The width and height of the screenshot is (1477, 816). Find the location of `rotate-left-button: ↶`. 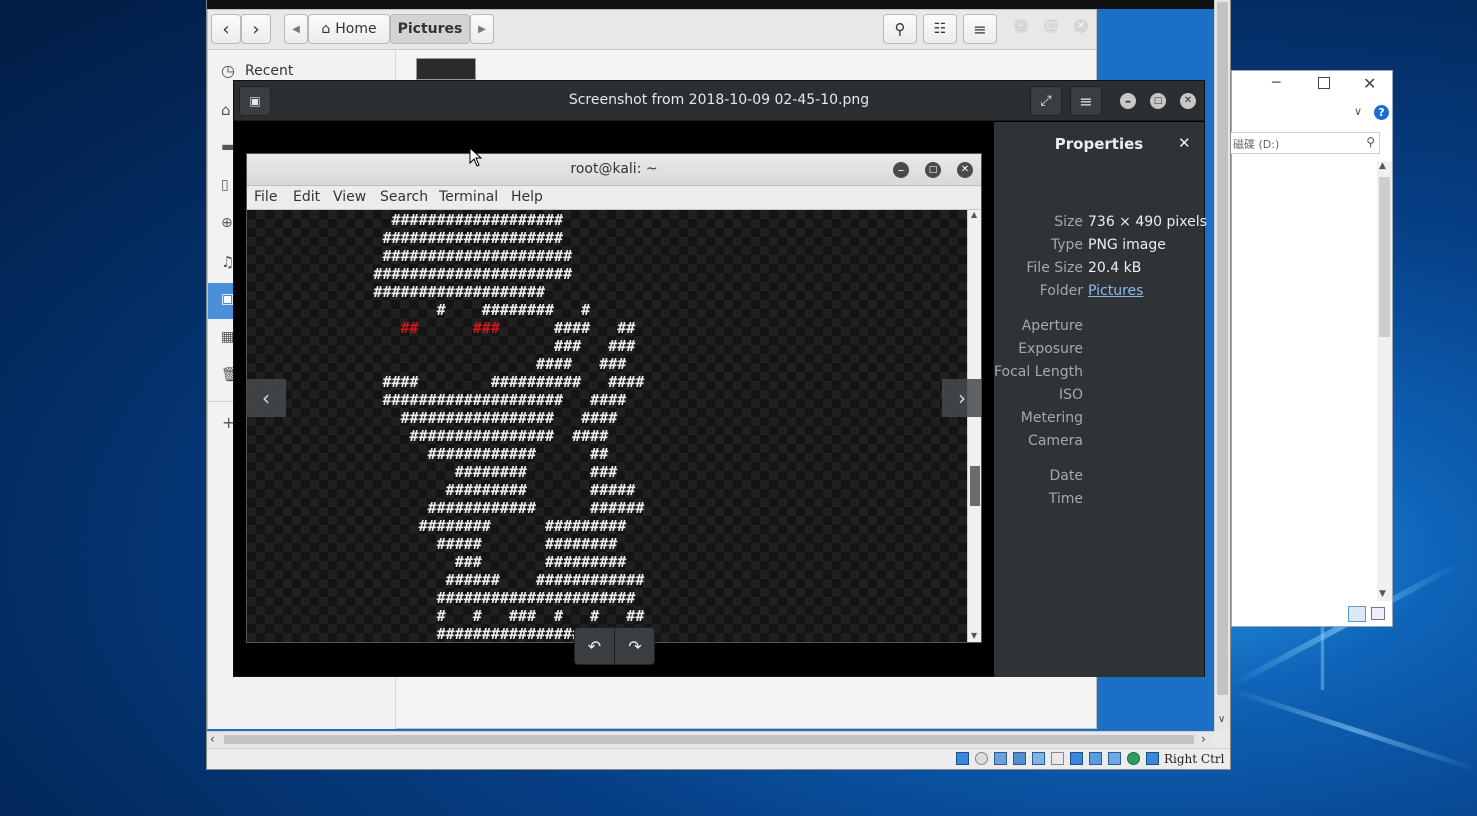

rotate-left-button: ↶ is located at coordinates (595, 646).